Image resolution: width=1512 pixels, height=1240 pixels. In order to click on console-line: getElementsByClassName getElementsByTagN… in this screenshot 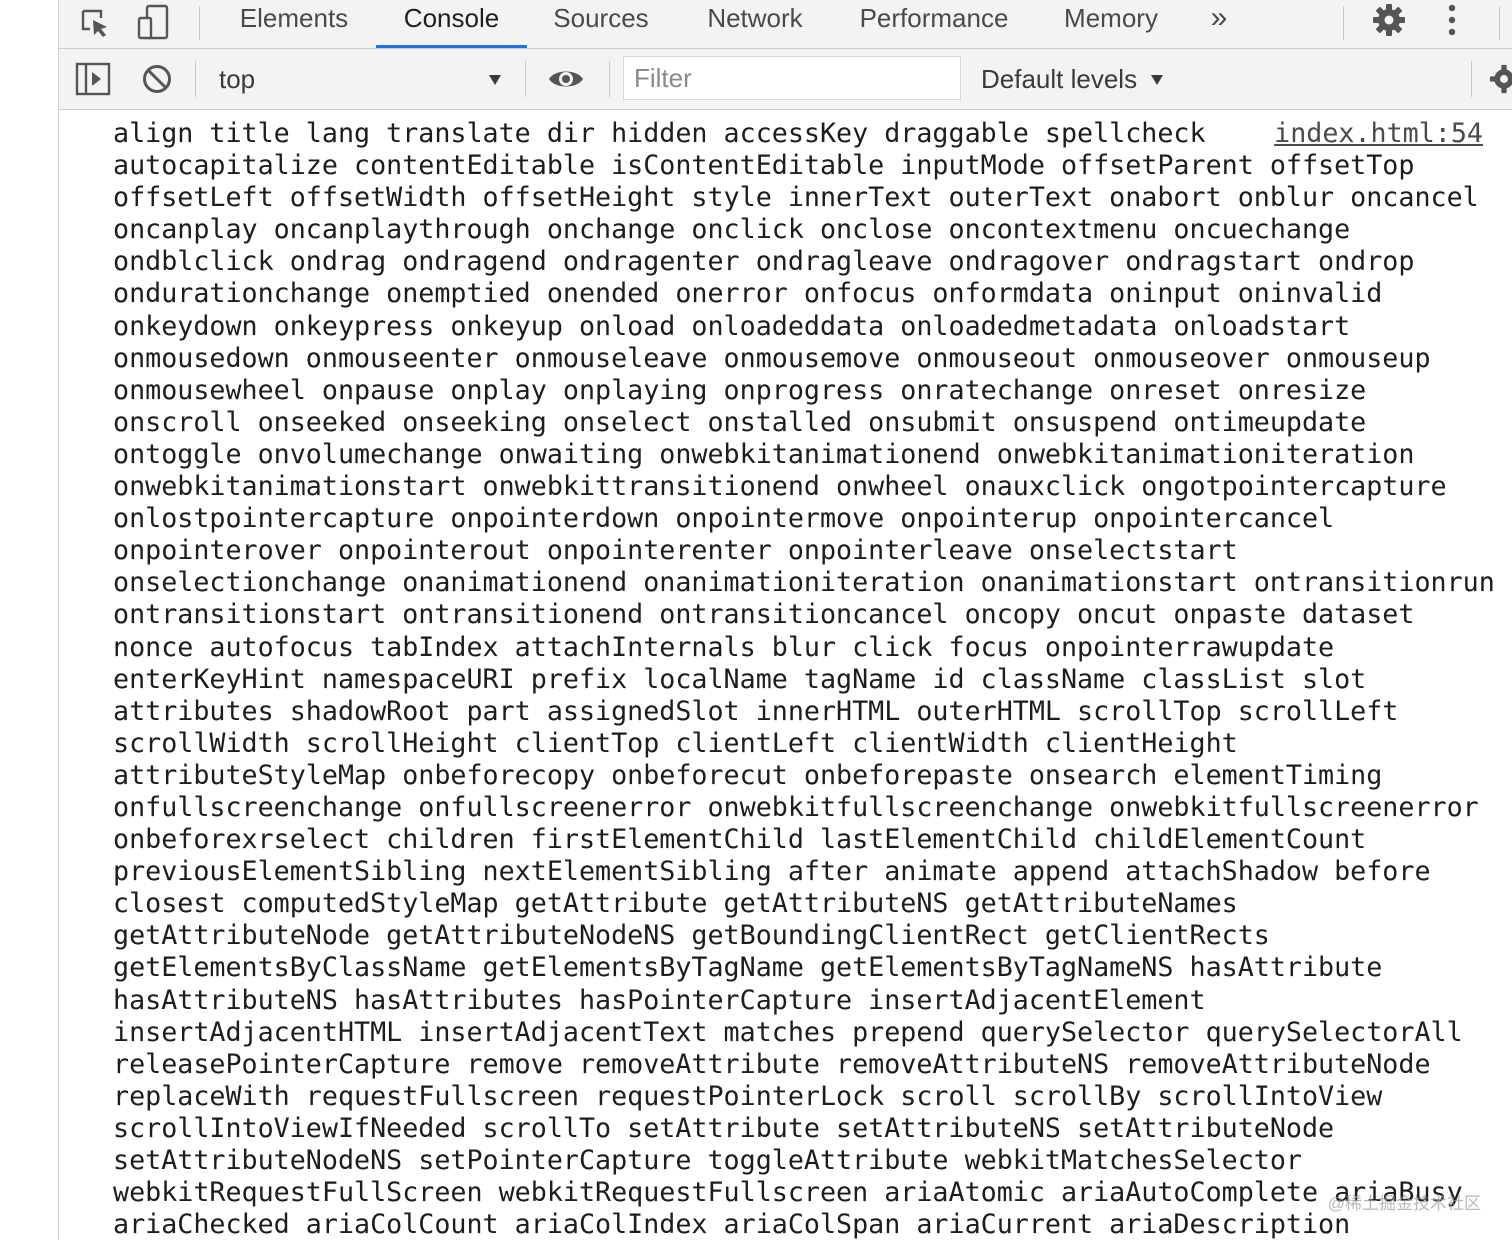, I will do `click(748, 968)`.